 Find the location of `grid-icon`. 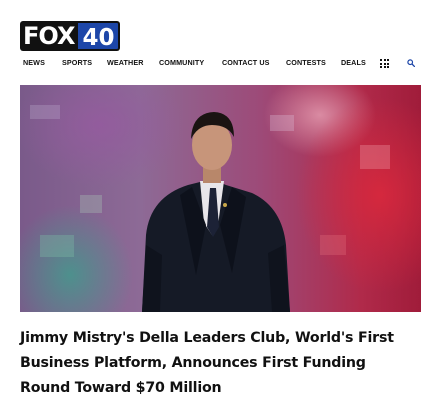

grid-icon is located at coordinates (384, 63).